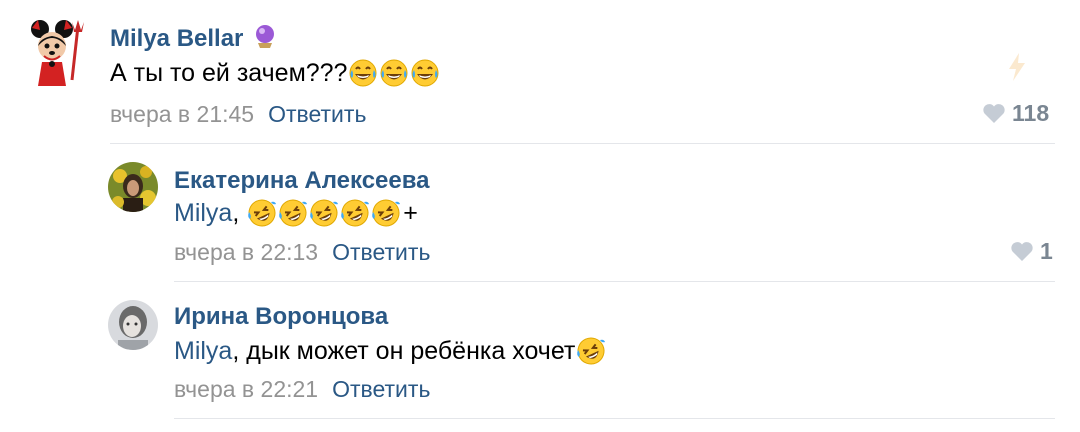 Image resolution: width=1080 pixels, height=432 pixels. I want to click on divider, so click(614, 418).